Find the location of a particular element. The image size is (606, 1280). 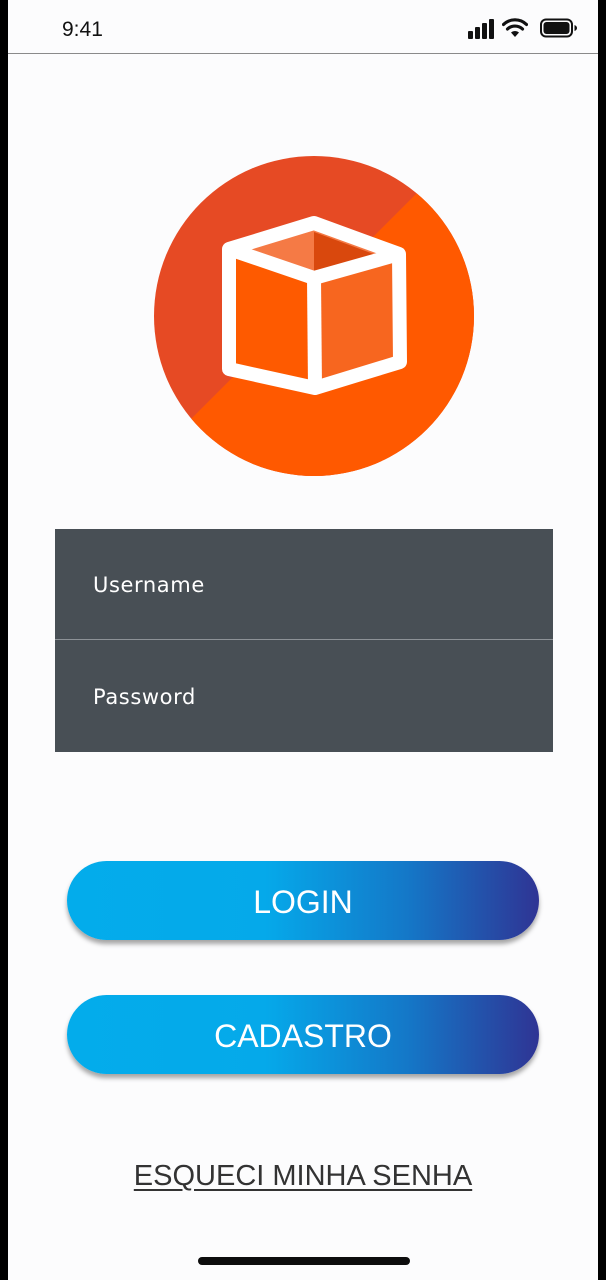

password-input is located at coordinates (303, 697).